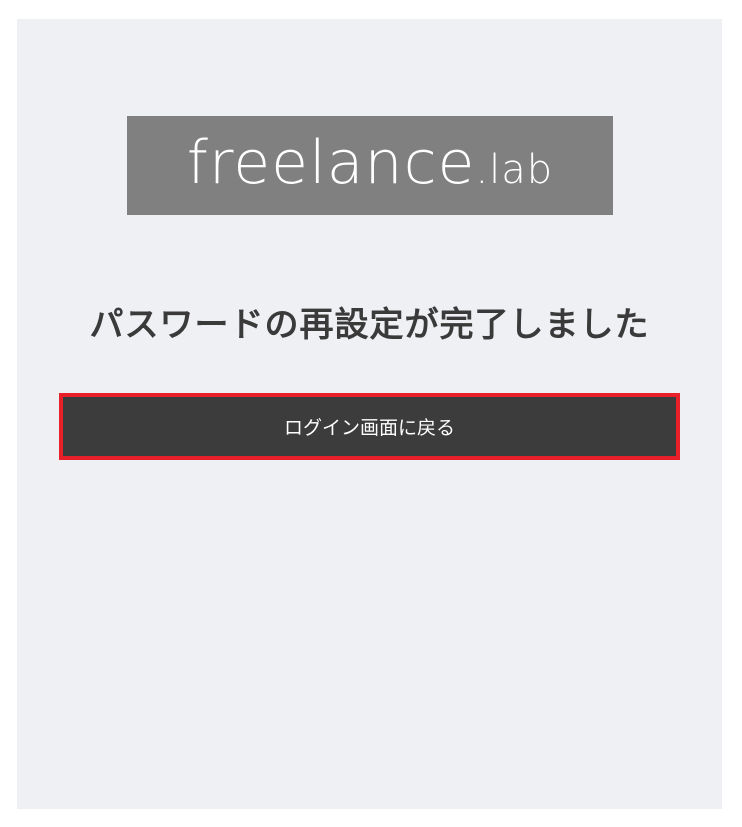  I want to click on logo-sub-text: .lab, so click(514, 169).